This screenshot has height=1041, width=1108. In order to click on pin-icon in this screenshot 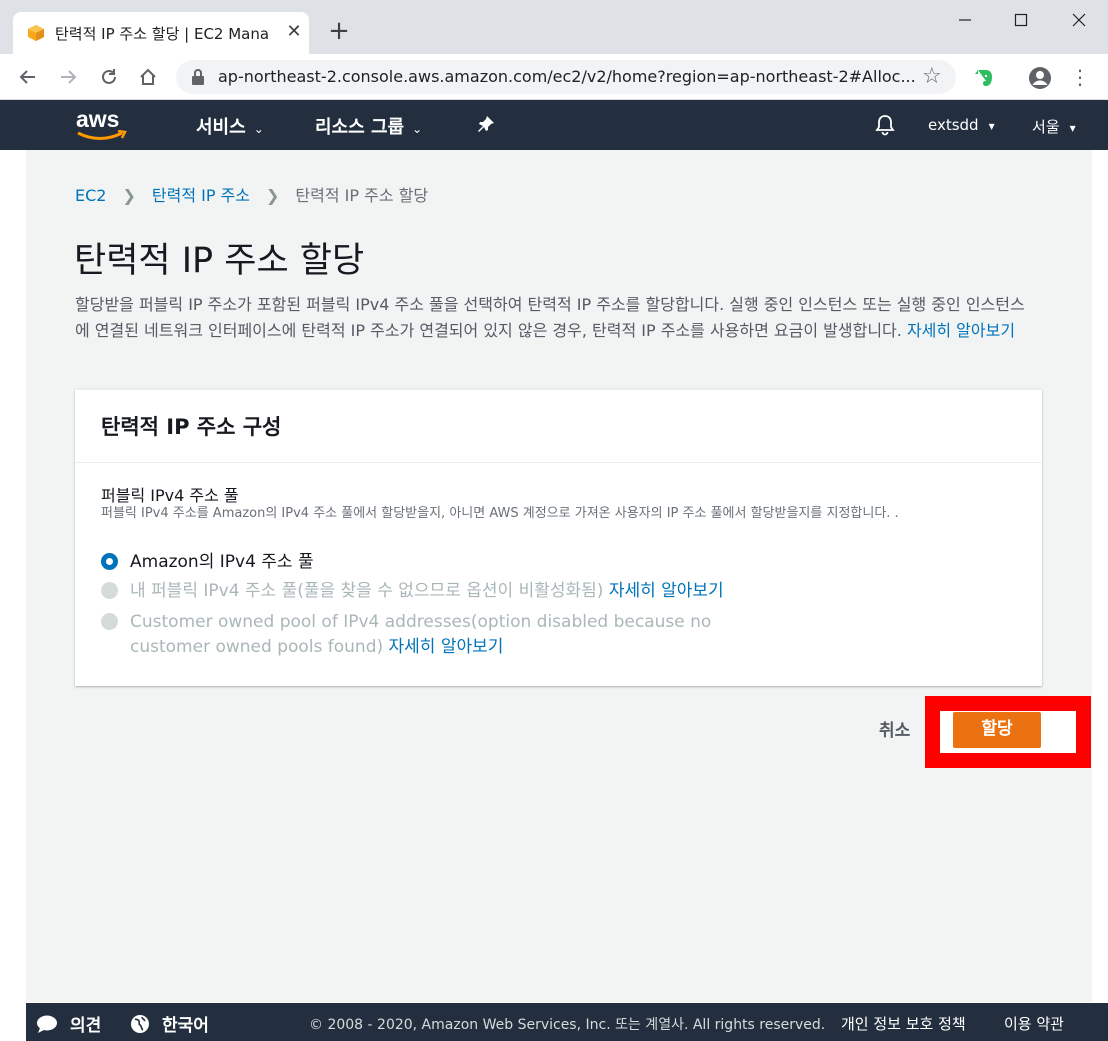, I will do `click(486, 124)`.